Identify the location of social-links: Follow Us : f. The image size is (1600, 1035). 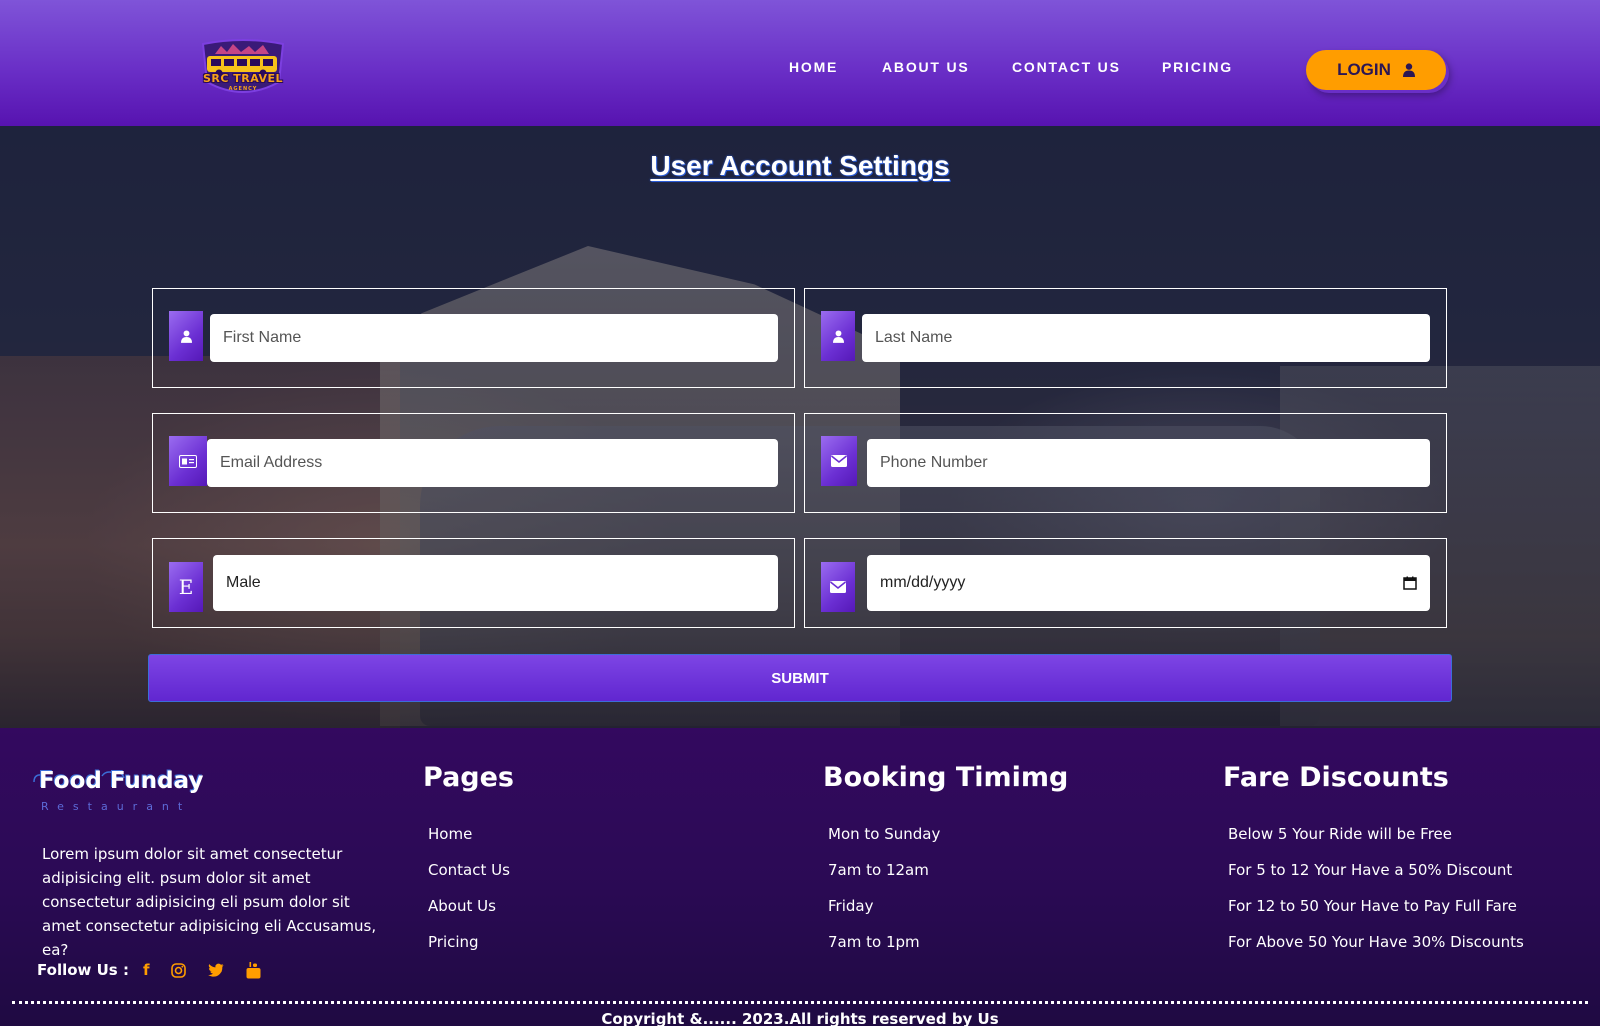
(149, 970).